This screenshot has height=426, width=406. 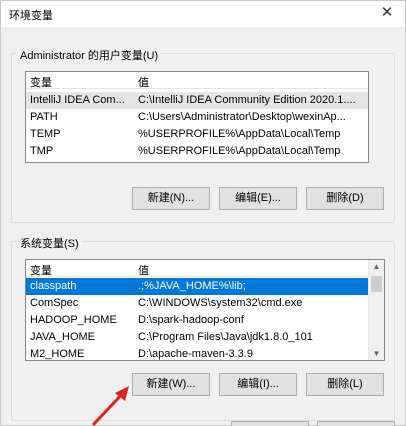 I want to click on system-variable-row: ComSpec C:\WINDOWS\system32\cmd.exe, so click(x=197, y=303).